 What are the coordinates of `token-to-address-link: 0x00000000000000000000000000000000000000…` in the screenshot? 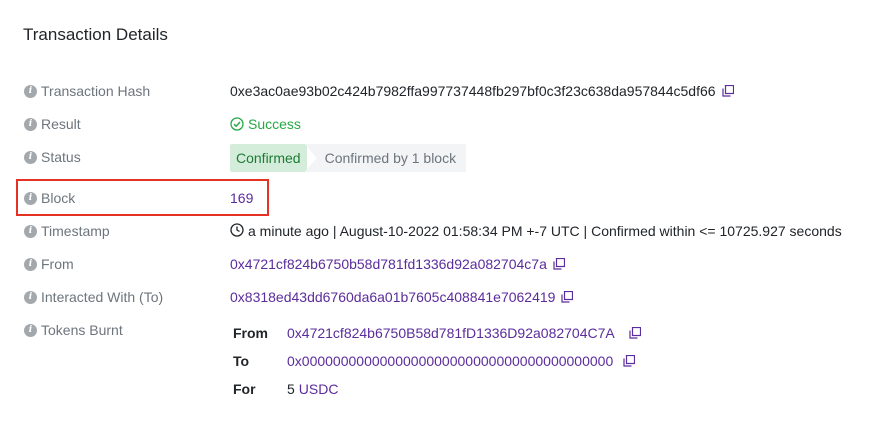 It's located at (450, 361).